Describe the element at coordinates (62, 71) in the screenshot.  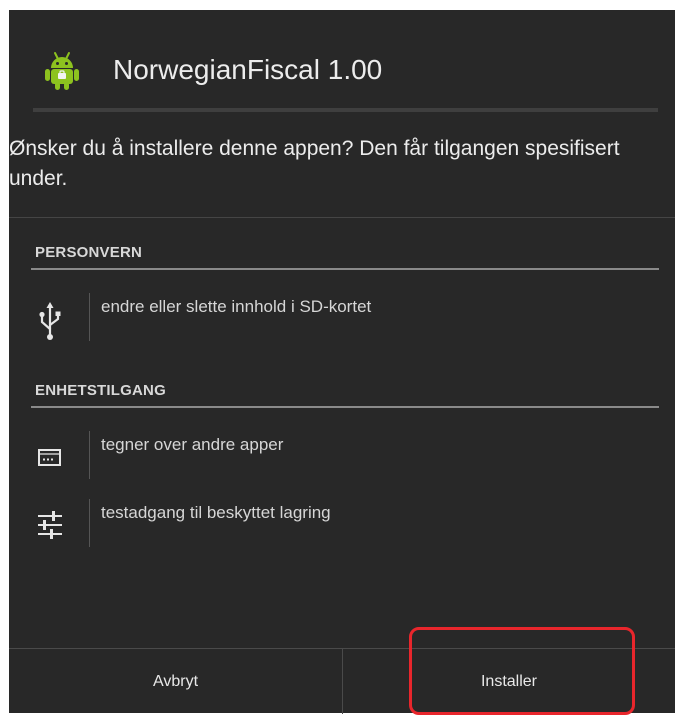
I see `android-icon` at that location.